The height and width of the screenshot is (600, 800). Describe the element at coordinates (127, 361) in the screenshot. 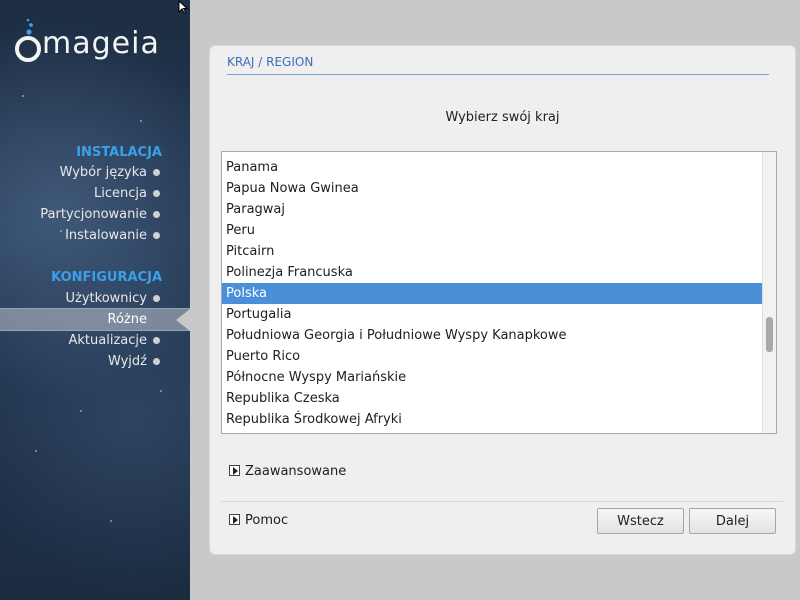

I see `nav-item-label: Wyjdź` at that location.